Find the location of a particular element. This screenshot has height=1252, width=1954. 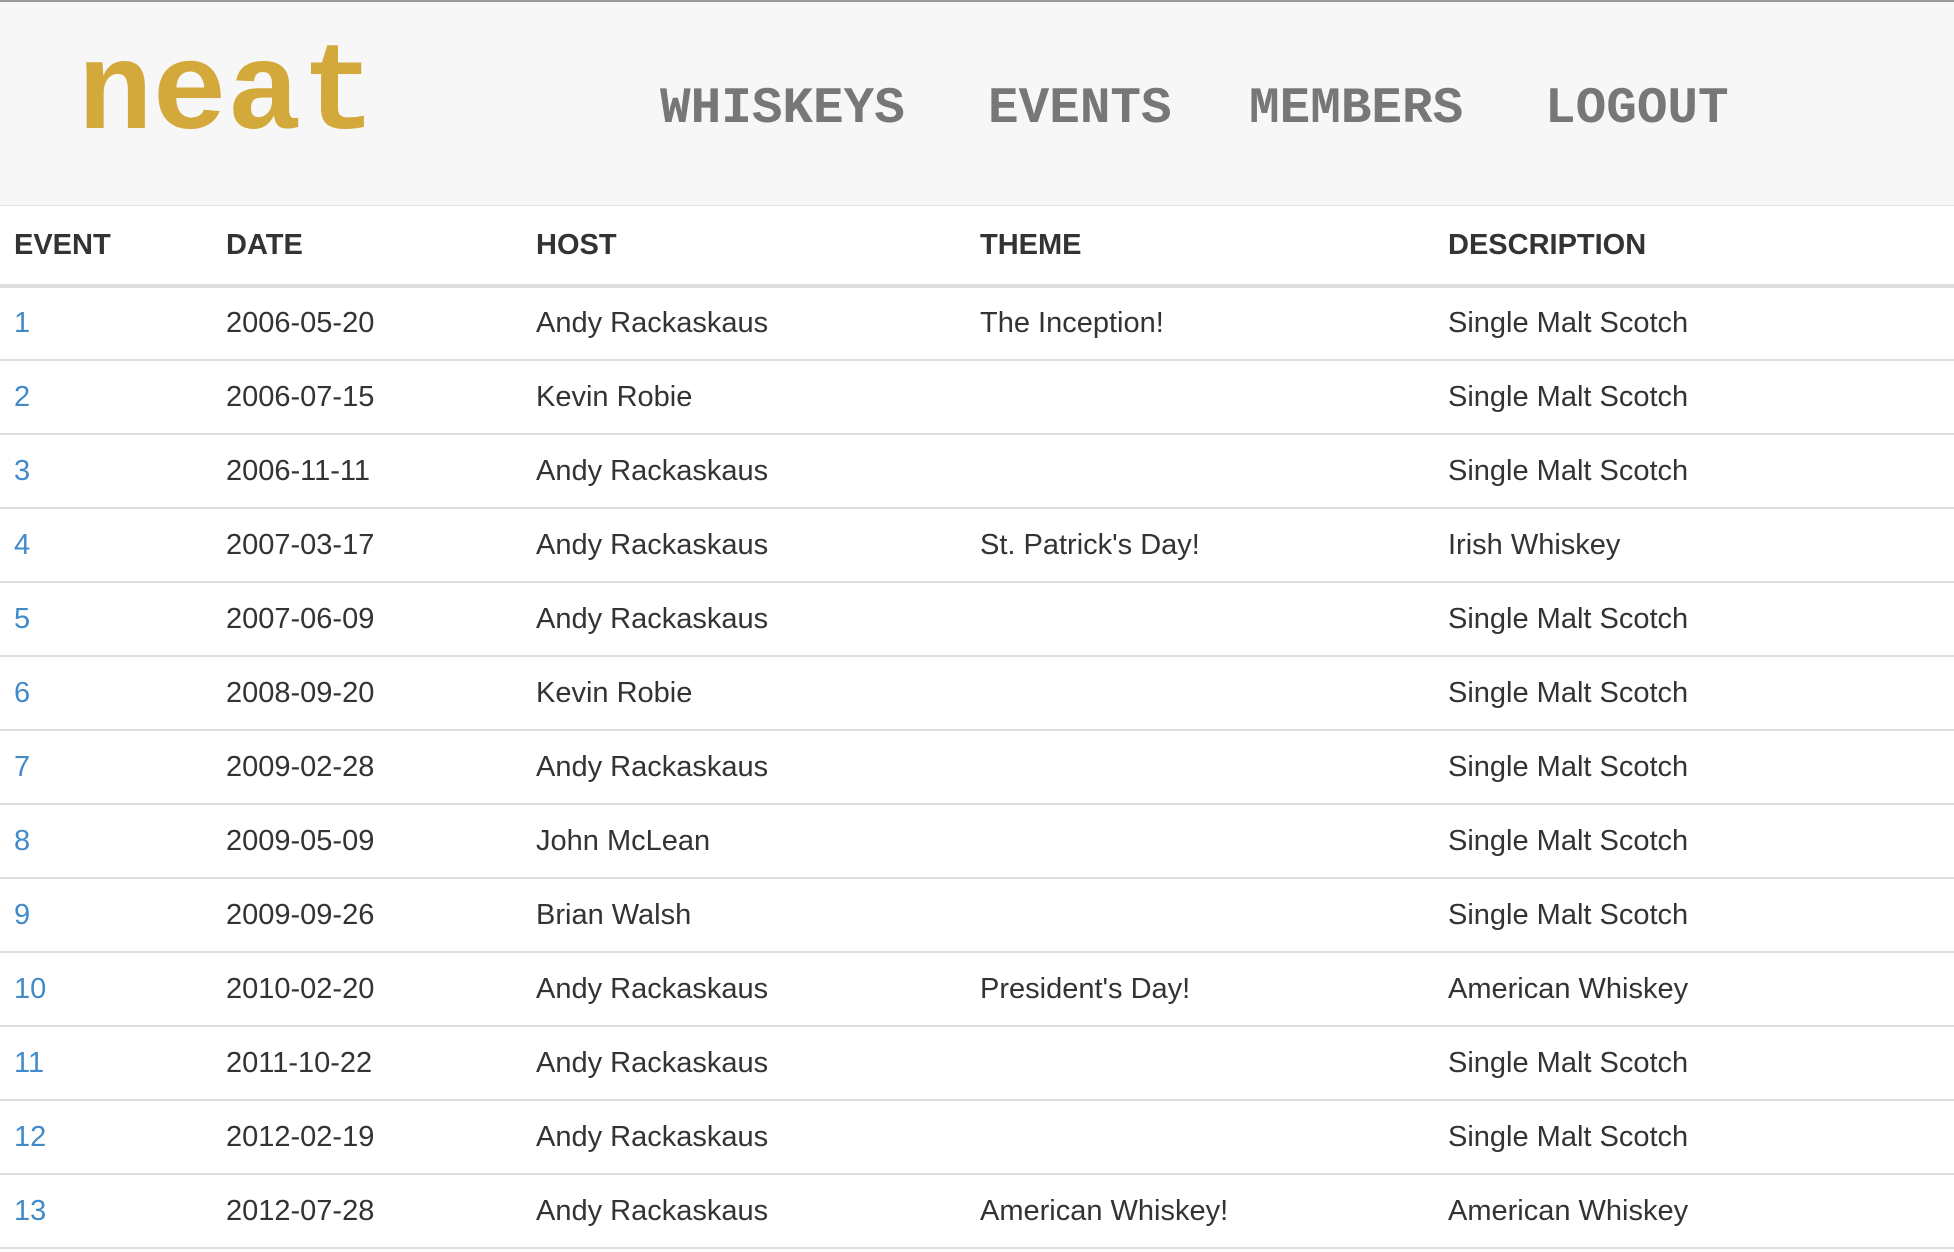

theme-cell: President's Day! is located at coordinates (1200, 989).